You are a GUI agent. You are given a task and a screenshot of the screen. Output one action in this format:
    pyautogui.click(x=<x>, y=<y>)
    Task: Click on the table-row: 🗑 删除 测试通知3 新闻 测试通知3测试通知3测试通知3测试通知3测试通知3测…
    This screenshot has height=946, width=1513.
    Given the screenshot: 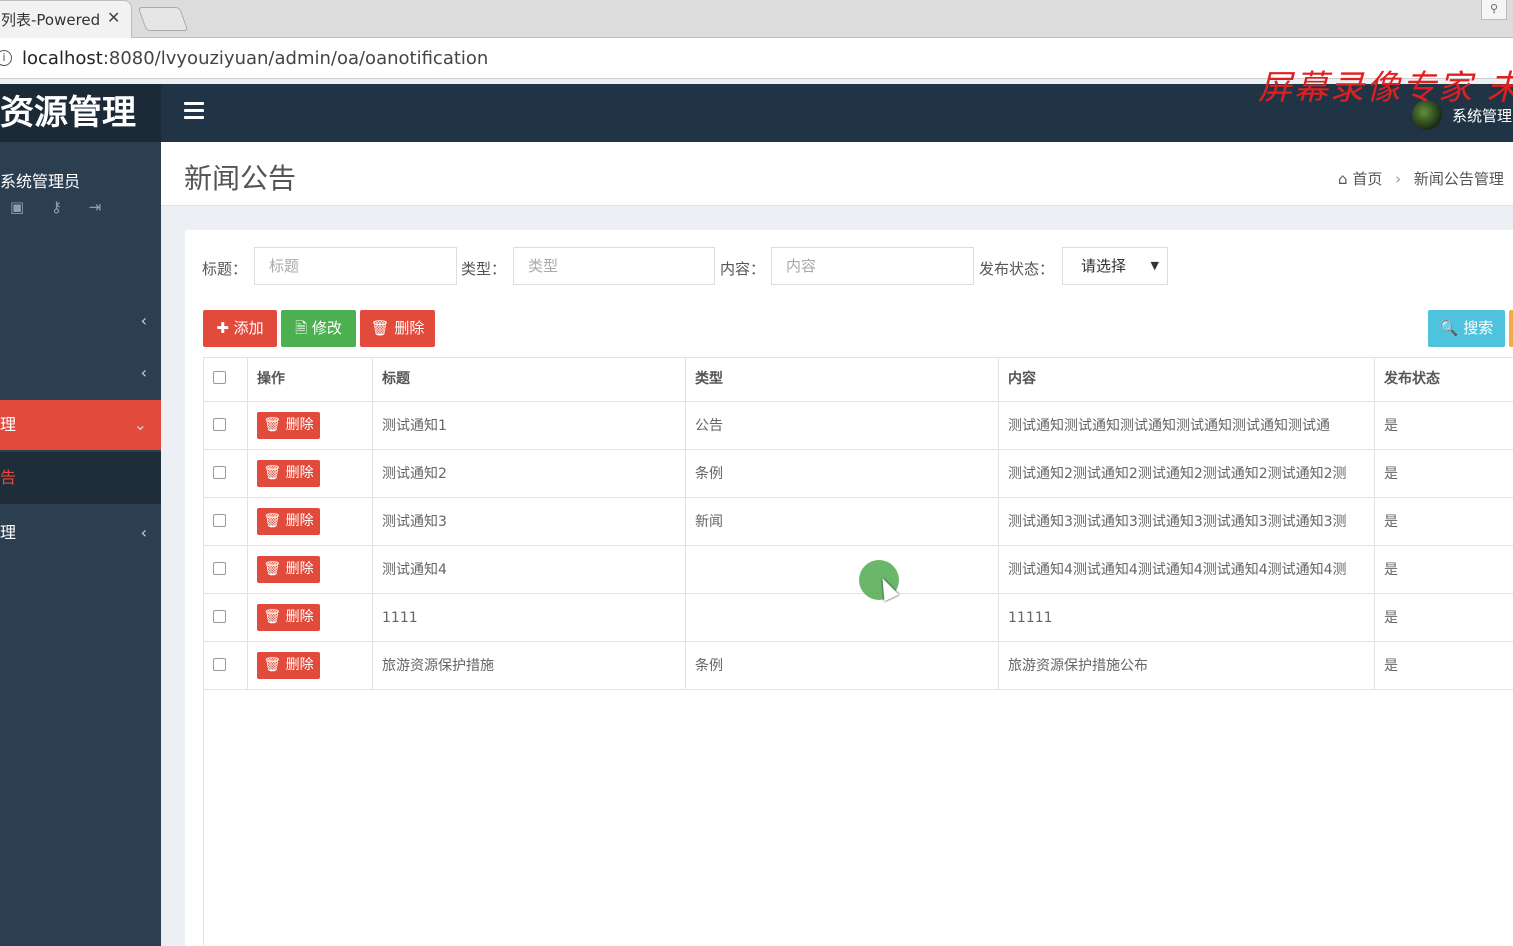 What is the action you would take?
    pyautogui.click(x=858, y=522)
    